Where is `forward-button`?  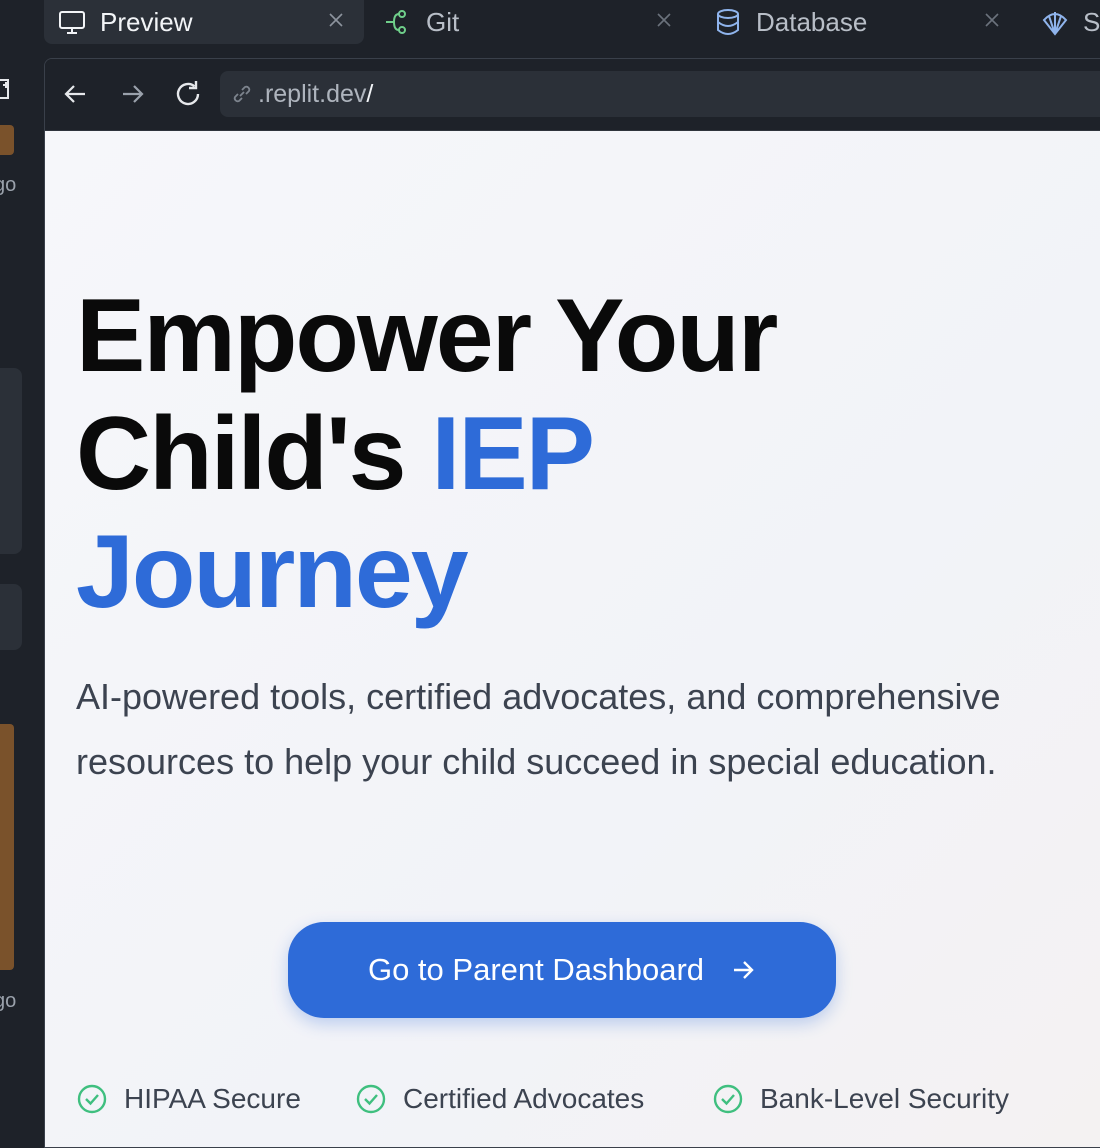
forward-button is located at coordinates (132, 94).